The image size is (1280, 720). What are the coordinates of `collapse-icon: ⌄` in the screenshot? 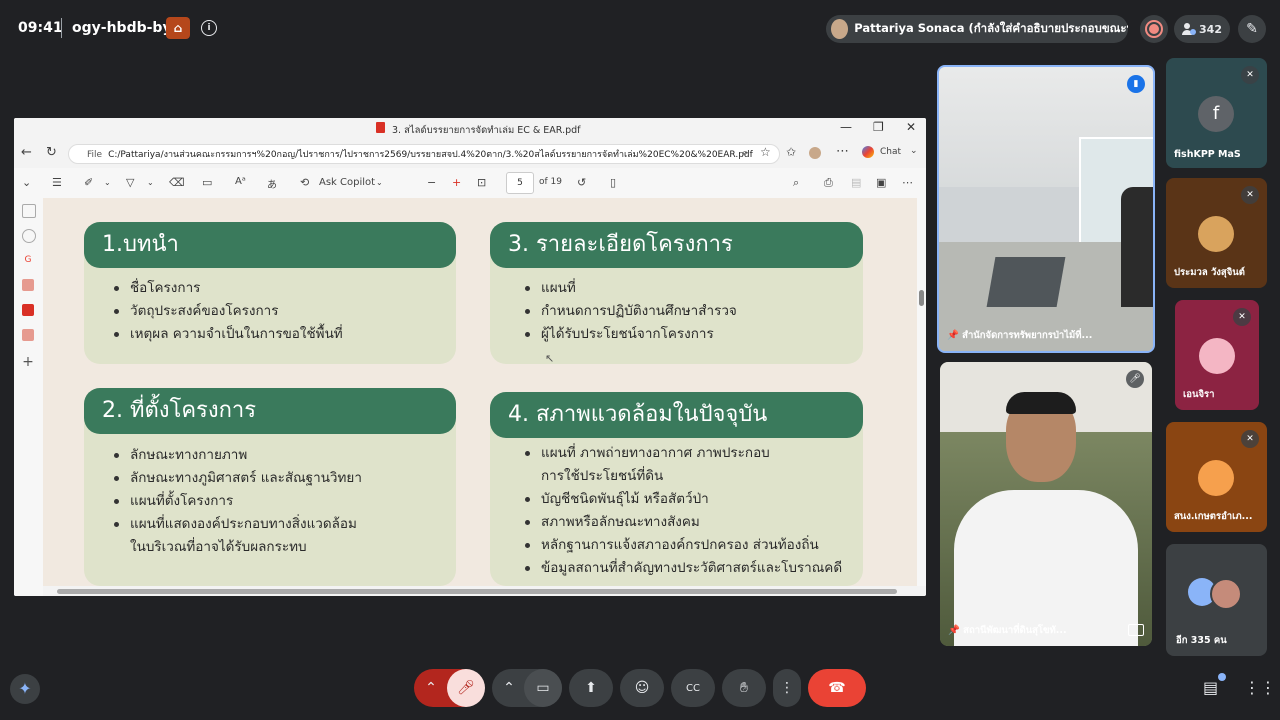 It's located at (26, 182).